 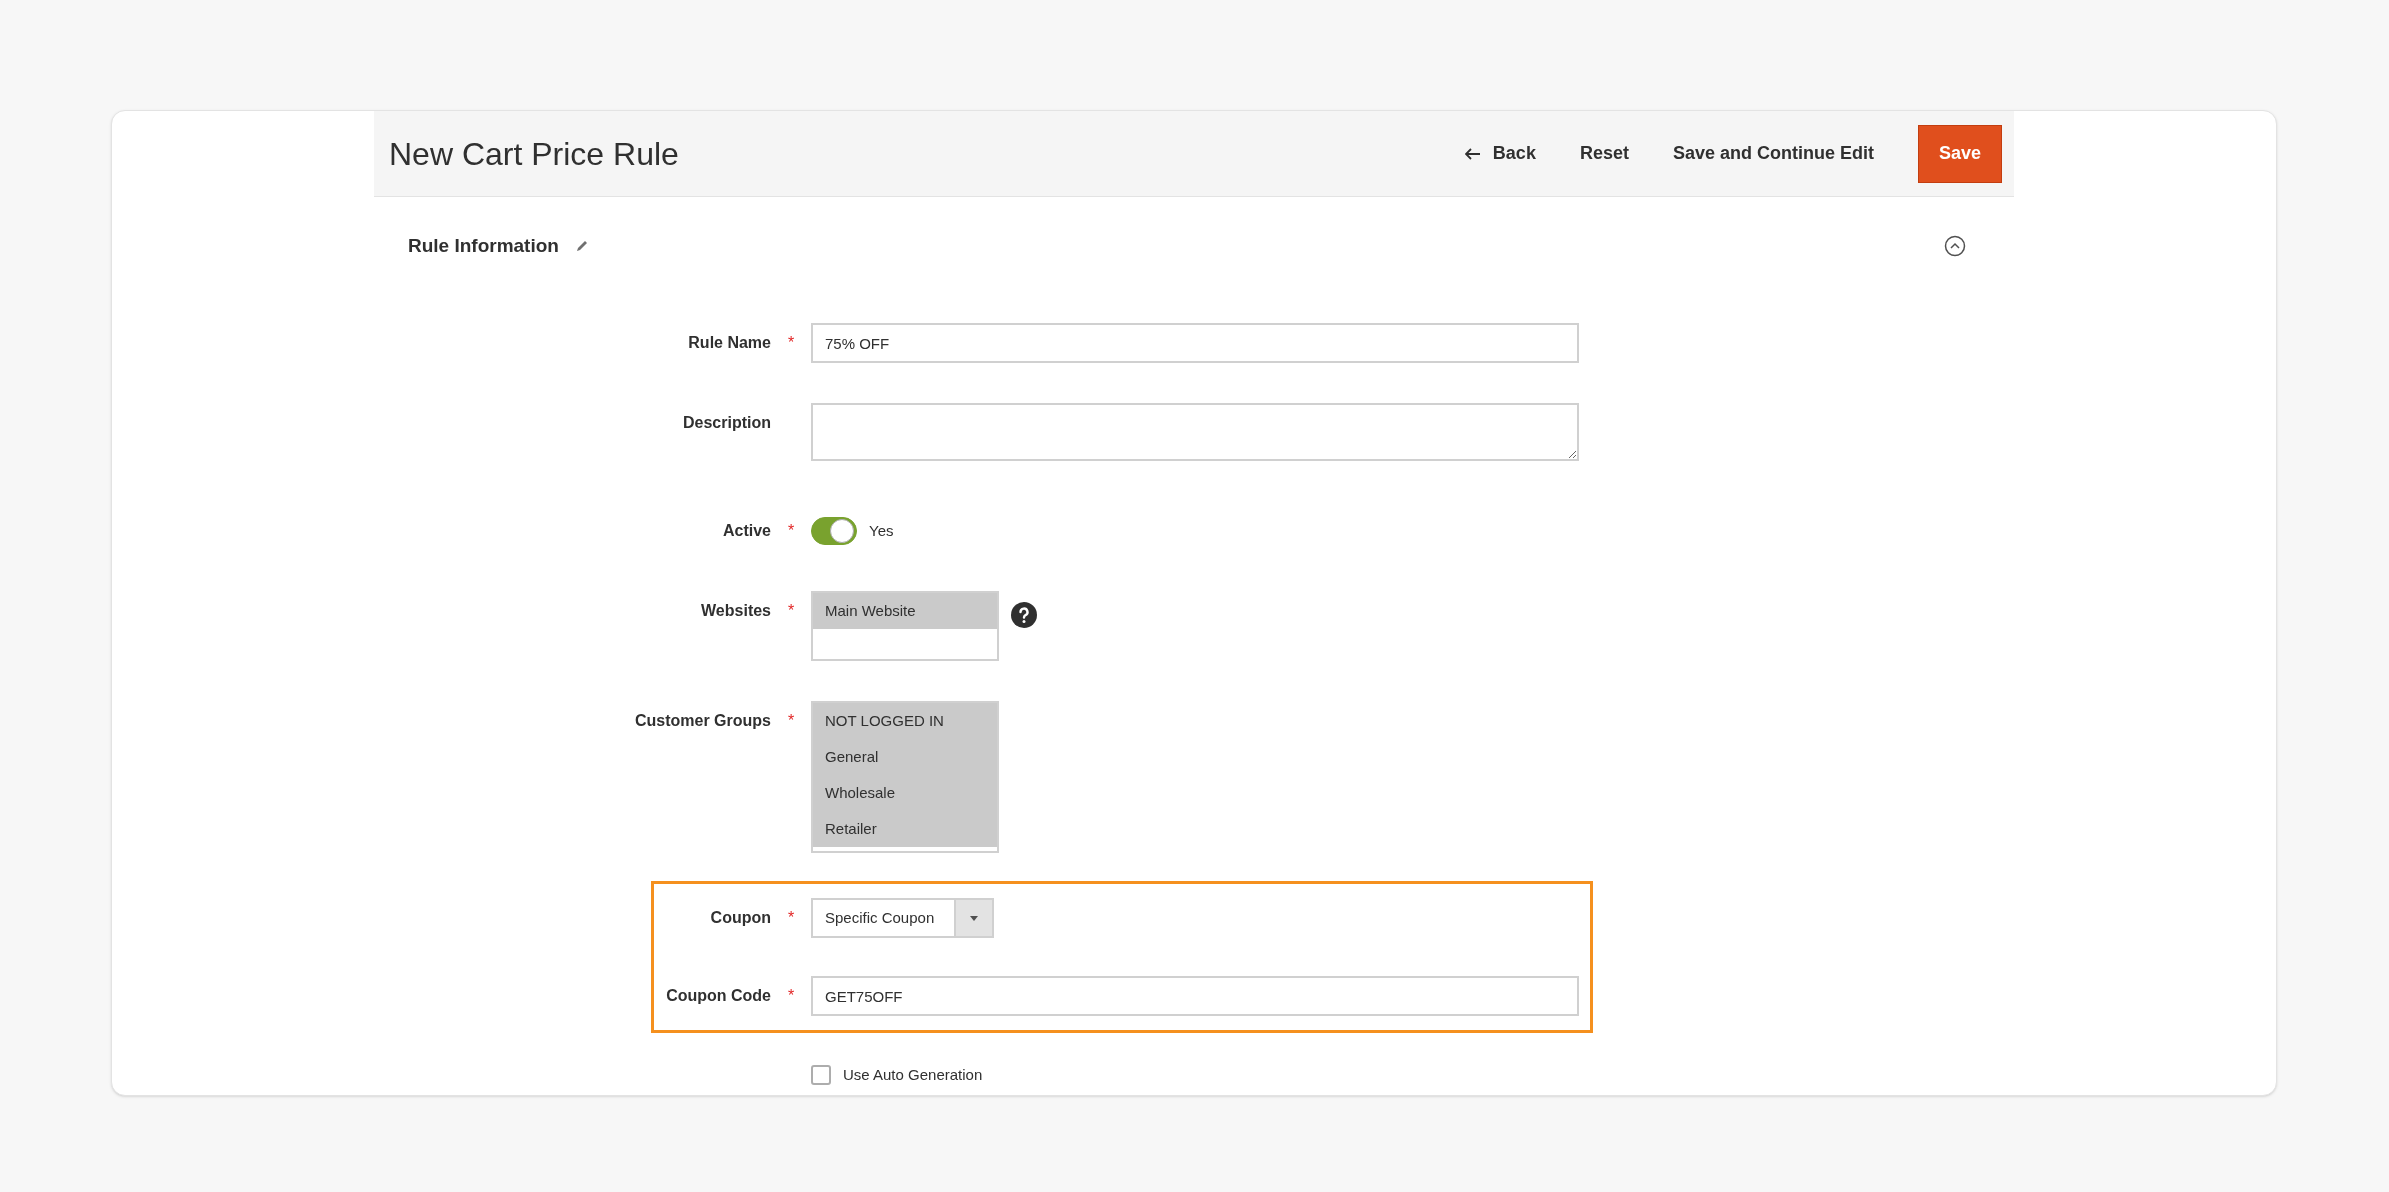 What do you see at coordinates (821, 1075) in the screenshot?
I see `checkbox` at bounding box center [821, 1075].